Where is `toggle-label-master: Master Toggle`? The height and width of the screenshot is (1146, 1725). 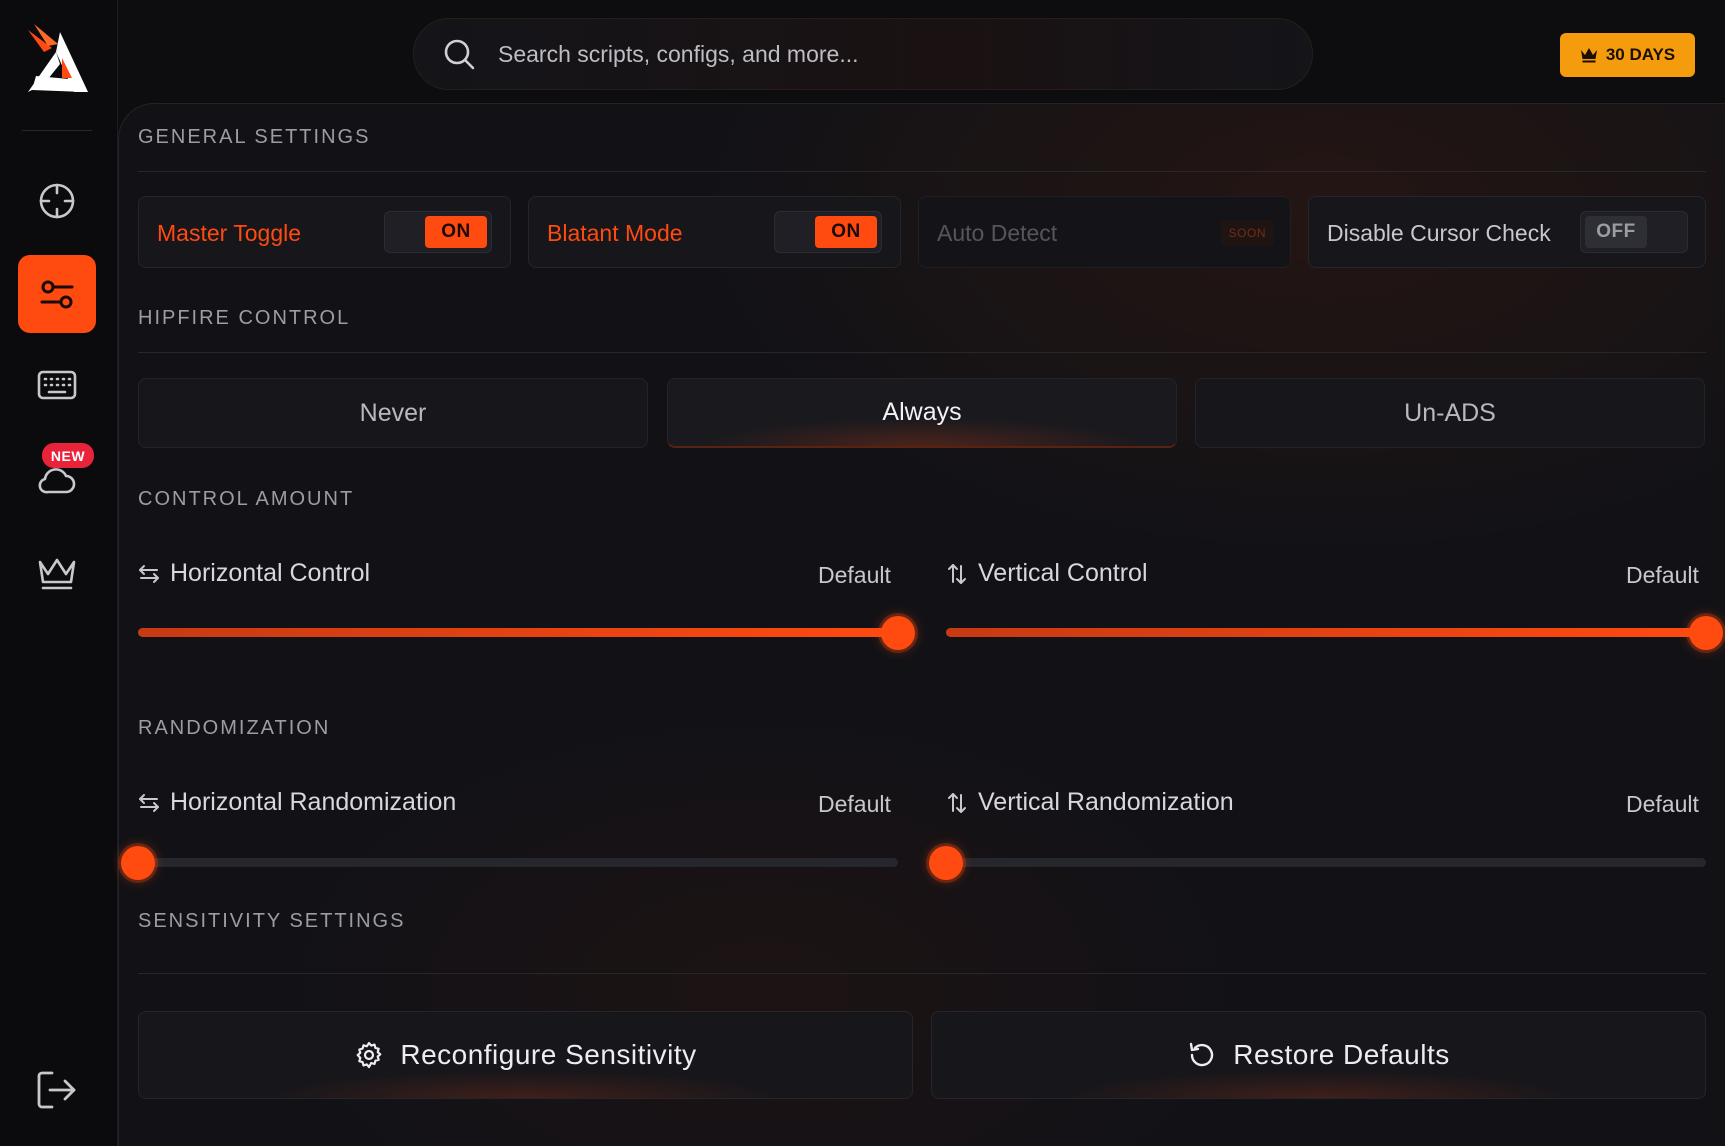 toggle-label-master: Master Toggle is located at coordinates (229, 233).